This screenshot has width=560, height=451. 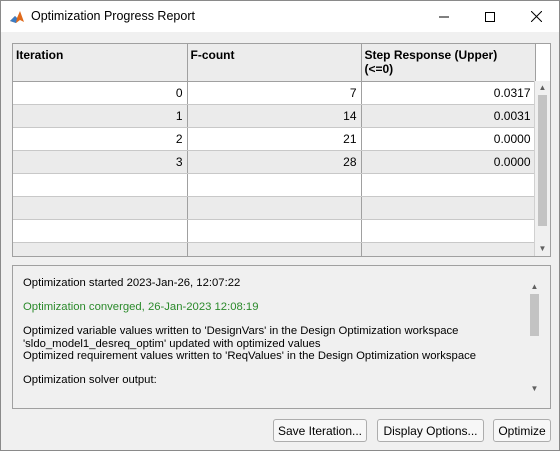 I want to click on f-count-cell: 7, so click(x=274, y=93).